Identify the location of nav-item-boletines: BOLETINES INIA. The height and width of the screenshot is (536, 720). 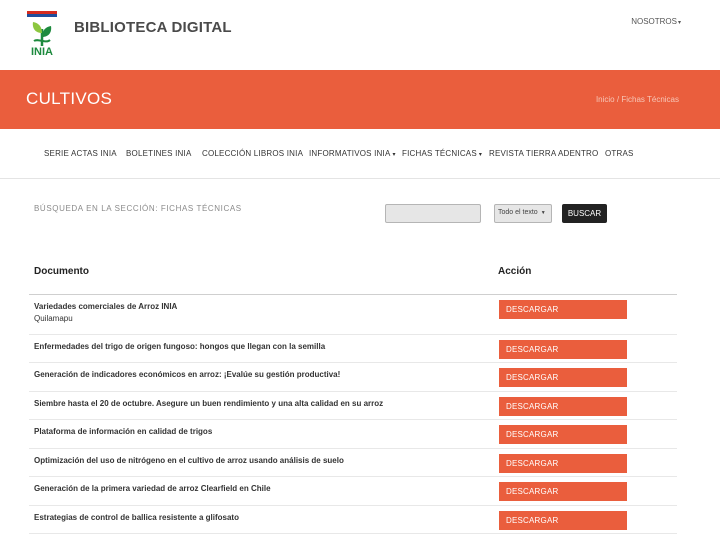
(158, 153).